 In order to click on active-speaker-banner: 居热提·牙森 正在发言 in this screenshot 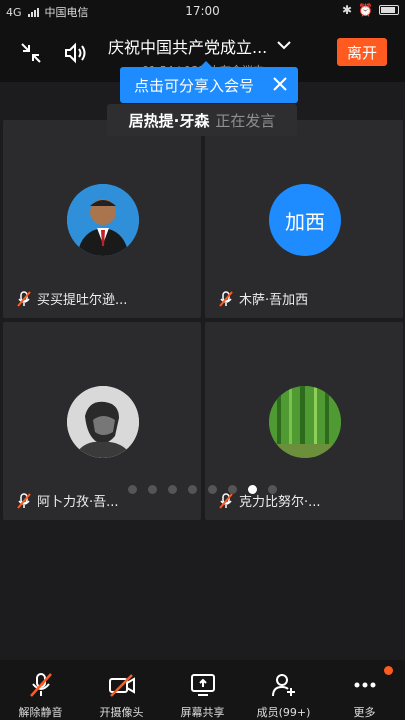, I will do `click(202, 120)`.